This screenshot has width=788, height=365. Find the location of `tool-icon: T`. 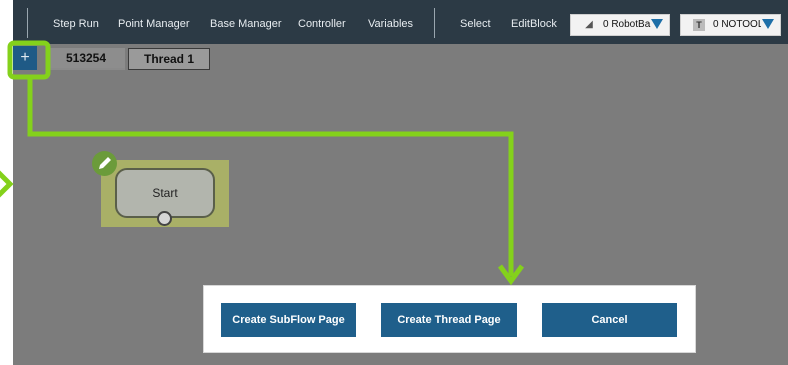

tool-icon: T is located at coordinates (699, 25).